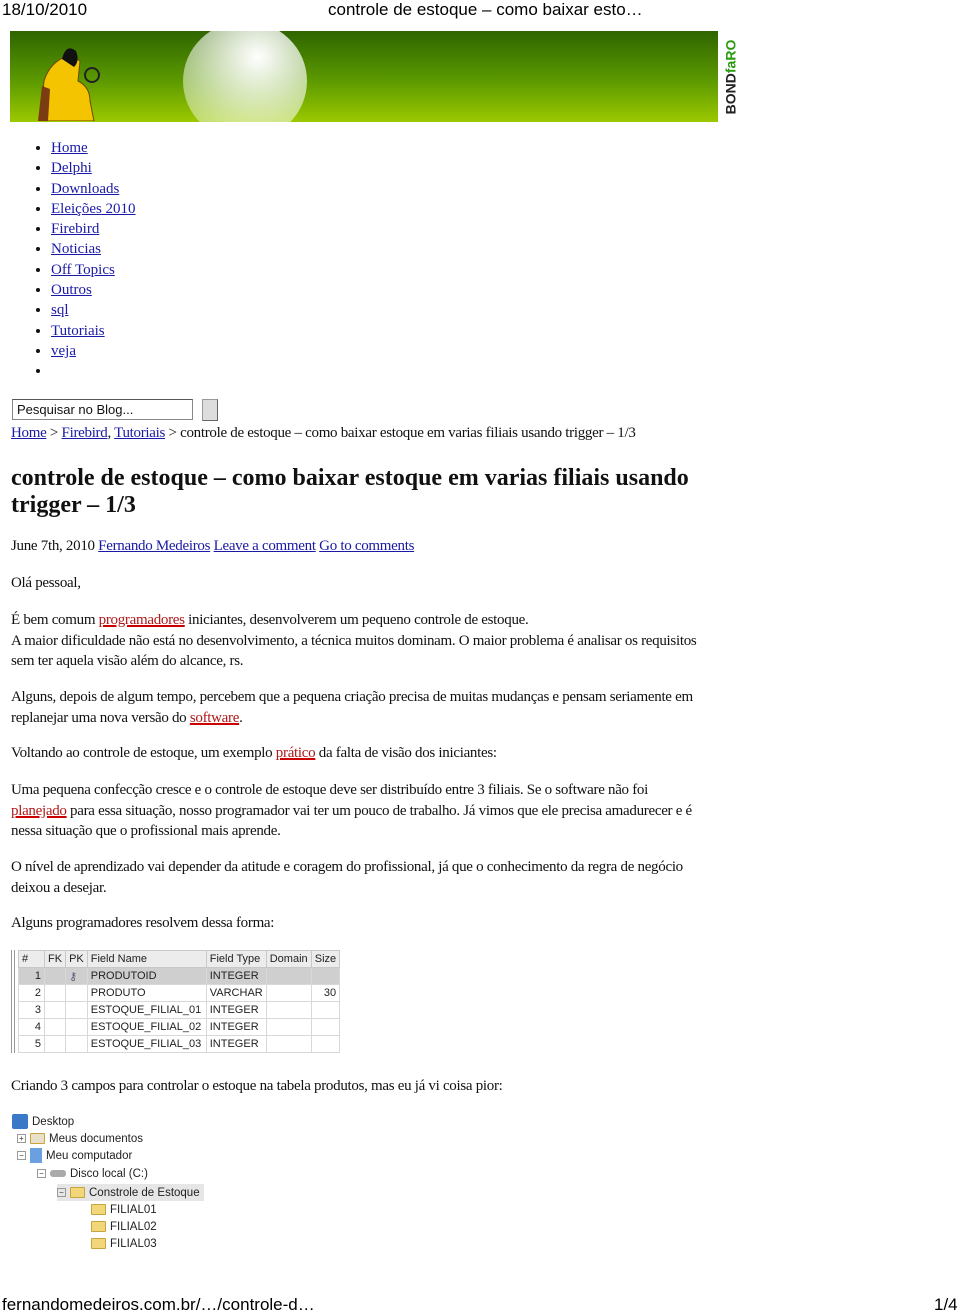  I want to click on drive-icon, so click(58, 1173).